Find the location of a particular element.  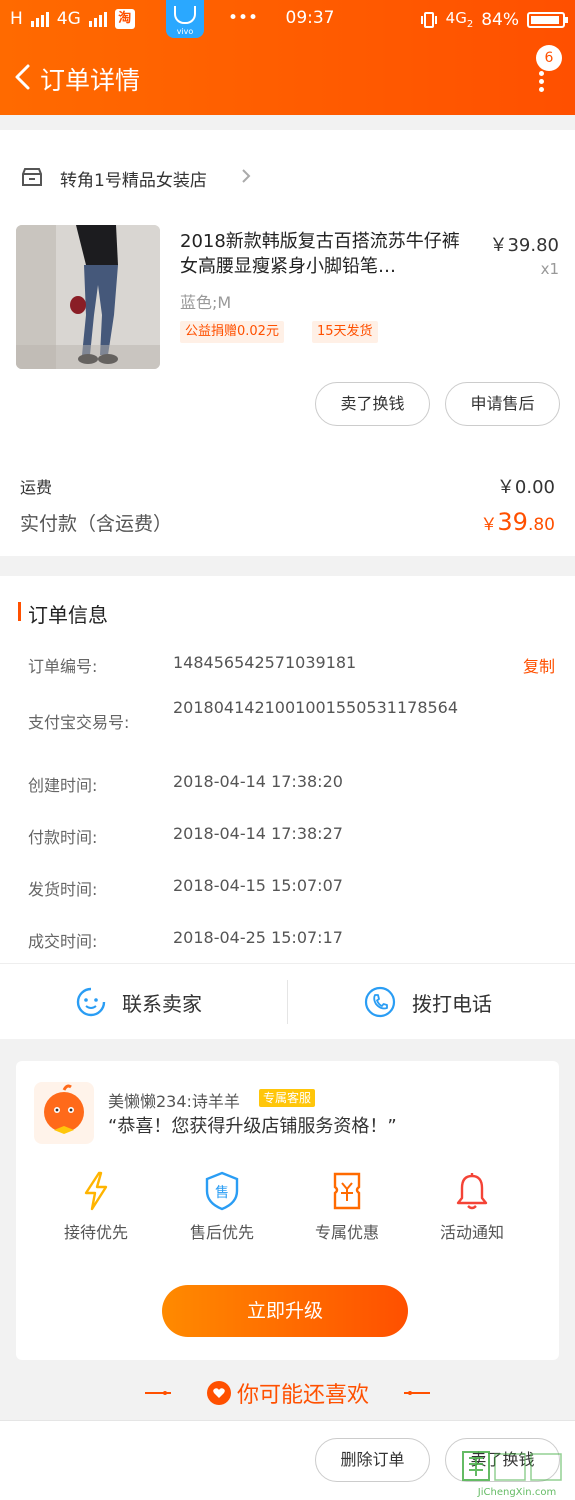

lightning-icon is located at coordinates (96, 1191).